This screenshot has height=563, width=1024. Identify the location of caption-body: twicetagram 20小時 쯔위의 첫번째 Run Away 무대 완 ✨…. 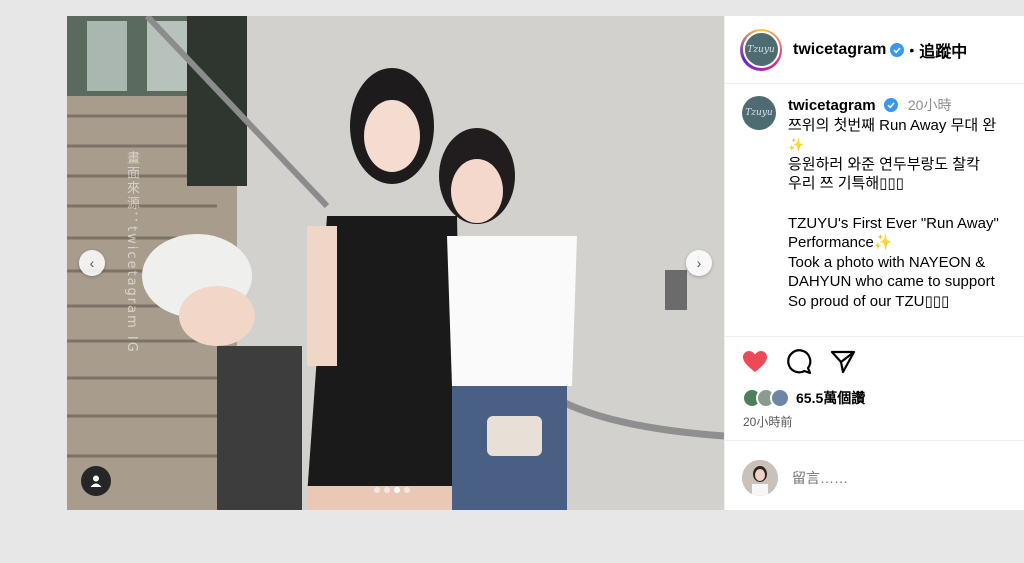
(906, 204).